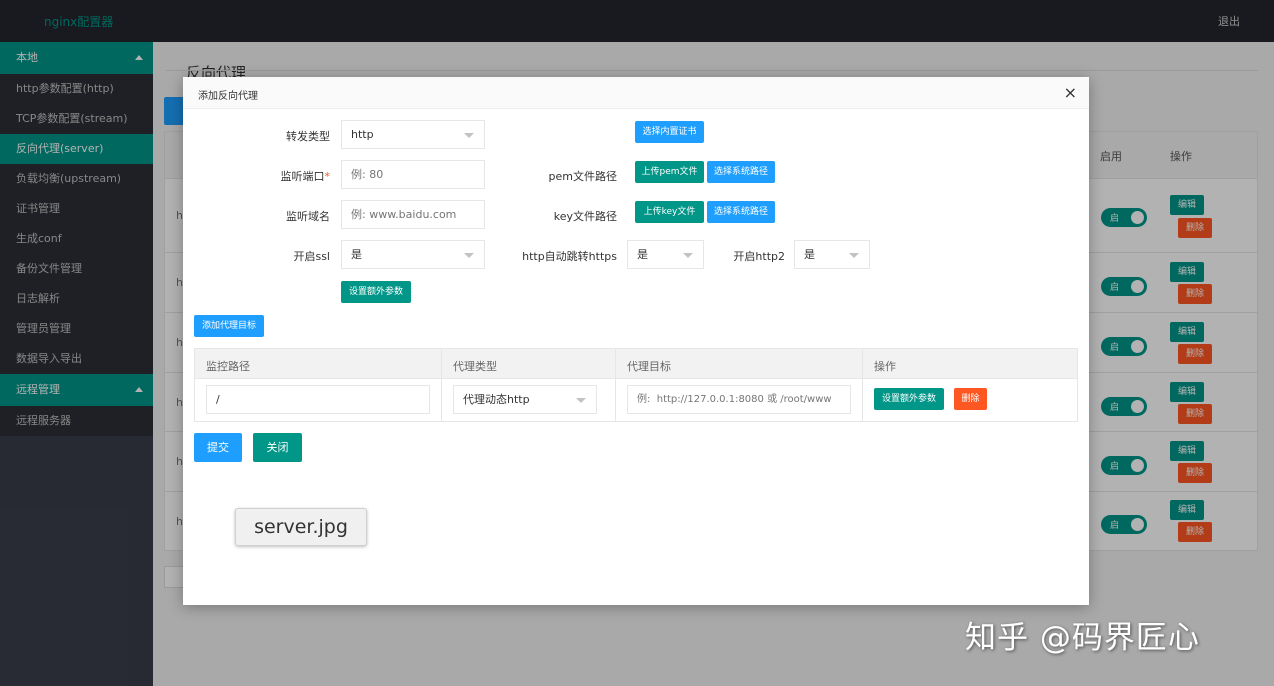 The image size is (1274, 686). I want to click on row-extra-params-button: 设置额外参数, so click(909, 399).